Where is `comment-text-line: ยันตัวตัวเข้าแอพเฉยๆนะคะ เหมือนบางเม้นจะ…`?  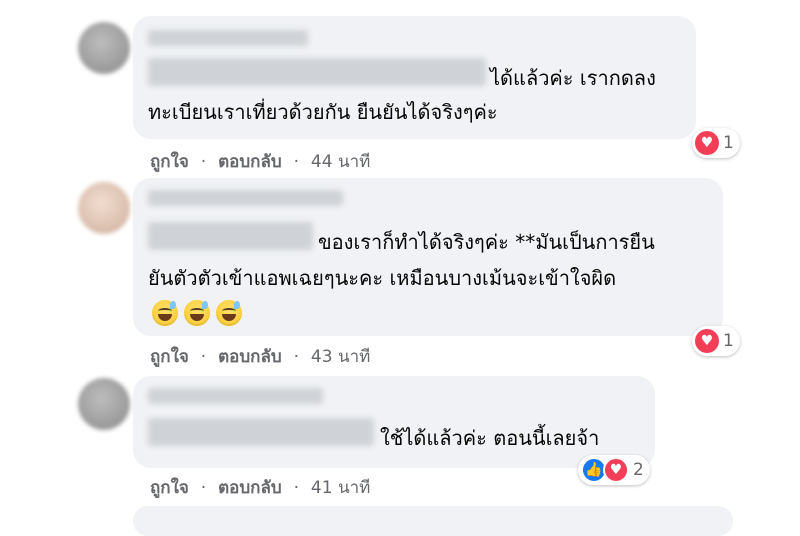
comment-text-line: ยันตัวตัวเข้าแอพเฉยๆนะคะ เหมือนบางเม้นจะ… is located at coordinates (382, 278).